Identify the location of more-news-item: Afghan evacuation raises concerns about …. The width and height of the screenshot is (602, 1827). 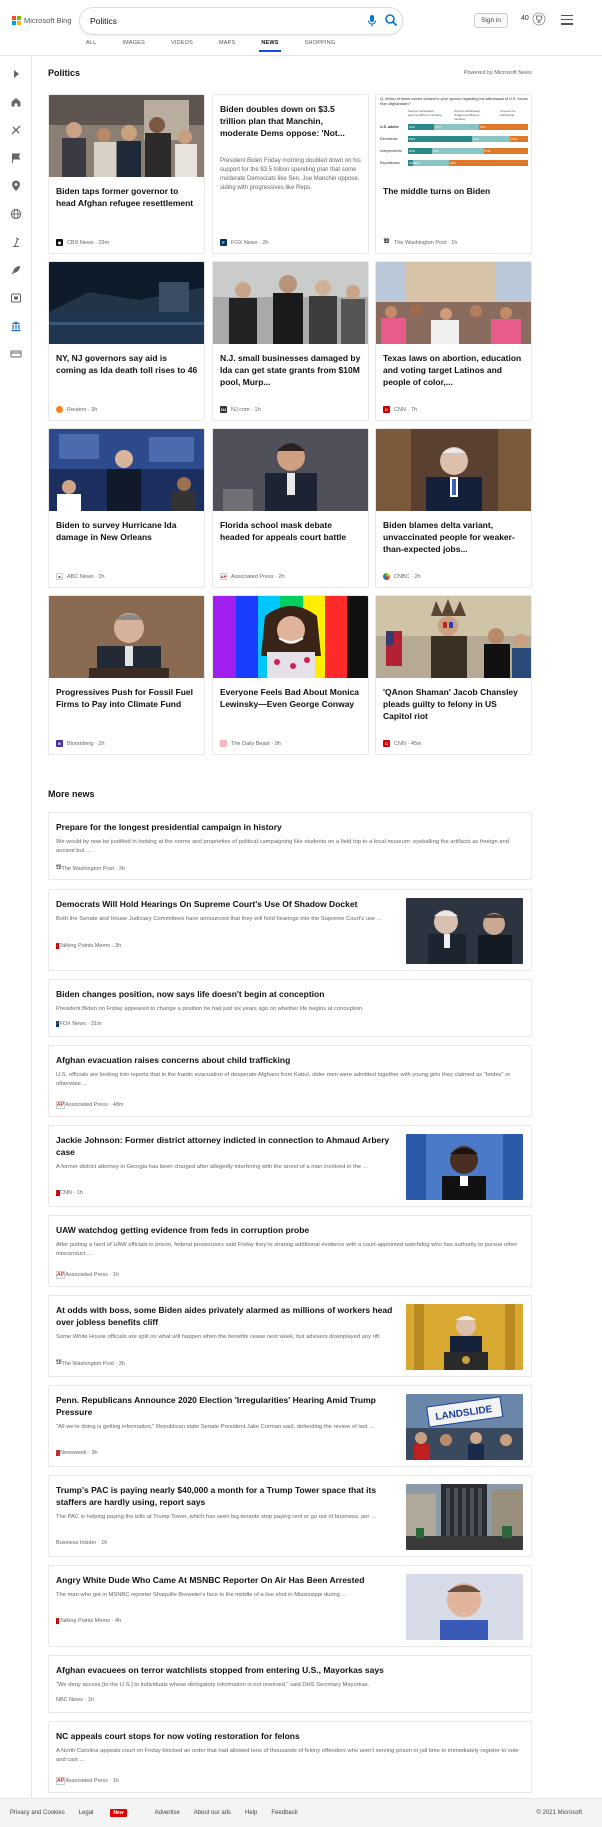
(290, 1081).